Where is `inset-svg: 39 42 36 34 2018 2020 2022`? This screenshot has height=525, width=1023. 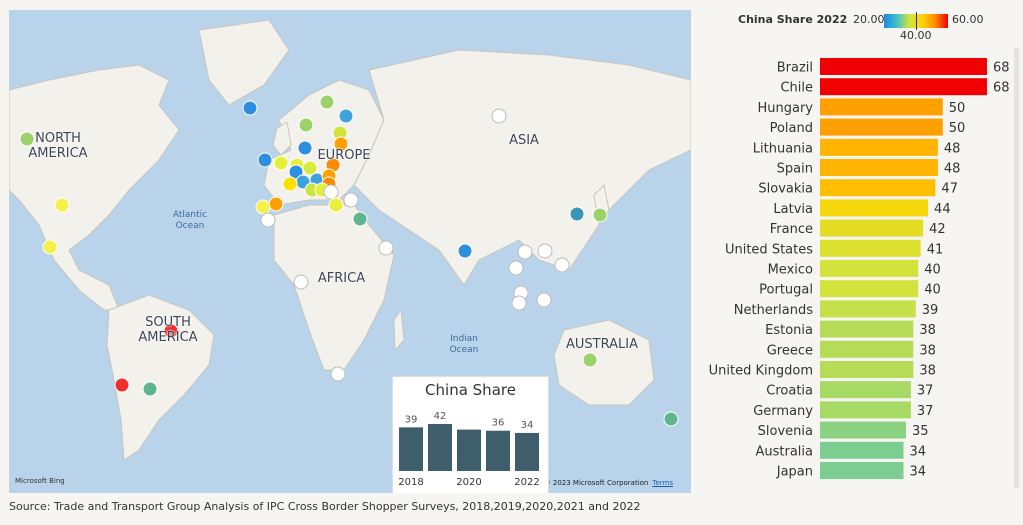
inset-svg: 39 42 36 34 2018 2020 2022 is located at coordinates (468, 449).